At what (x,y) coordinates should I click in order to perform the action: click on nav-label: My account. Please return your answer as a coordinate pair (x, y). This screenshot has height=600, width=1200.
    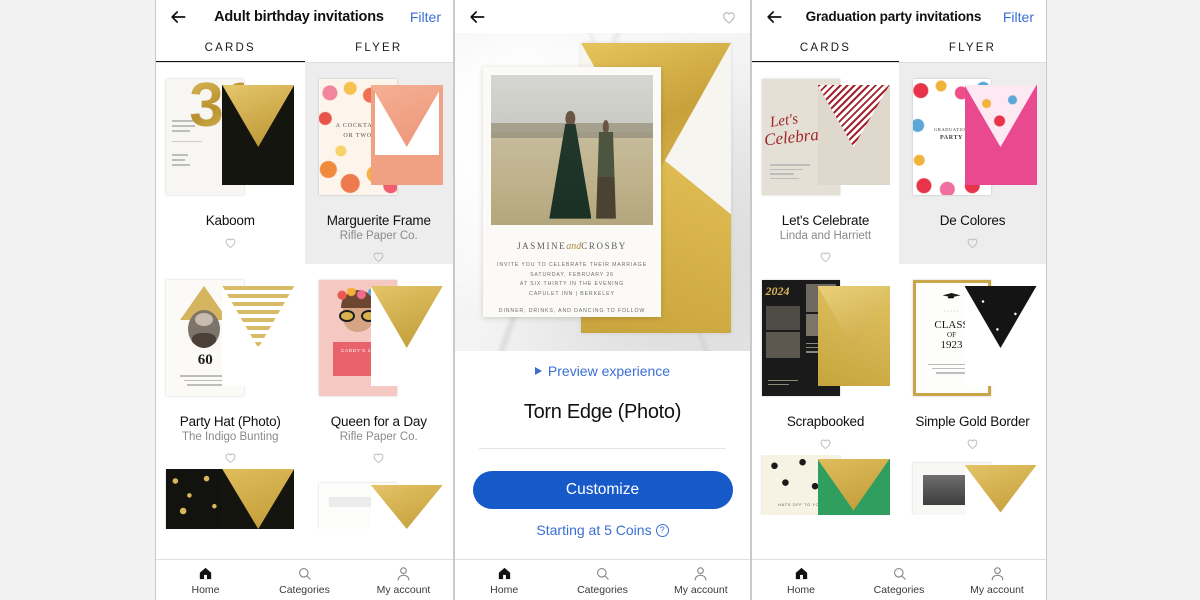
    Looking at the image, I should click on (700, 589).